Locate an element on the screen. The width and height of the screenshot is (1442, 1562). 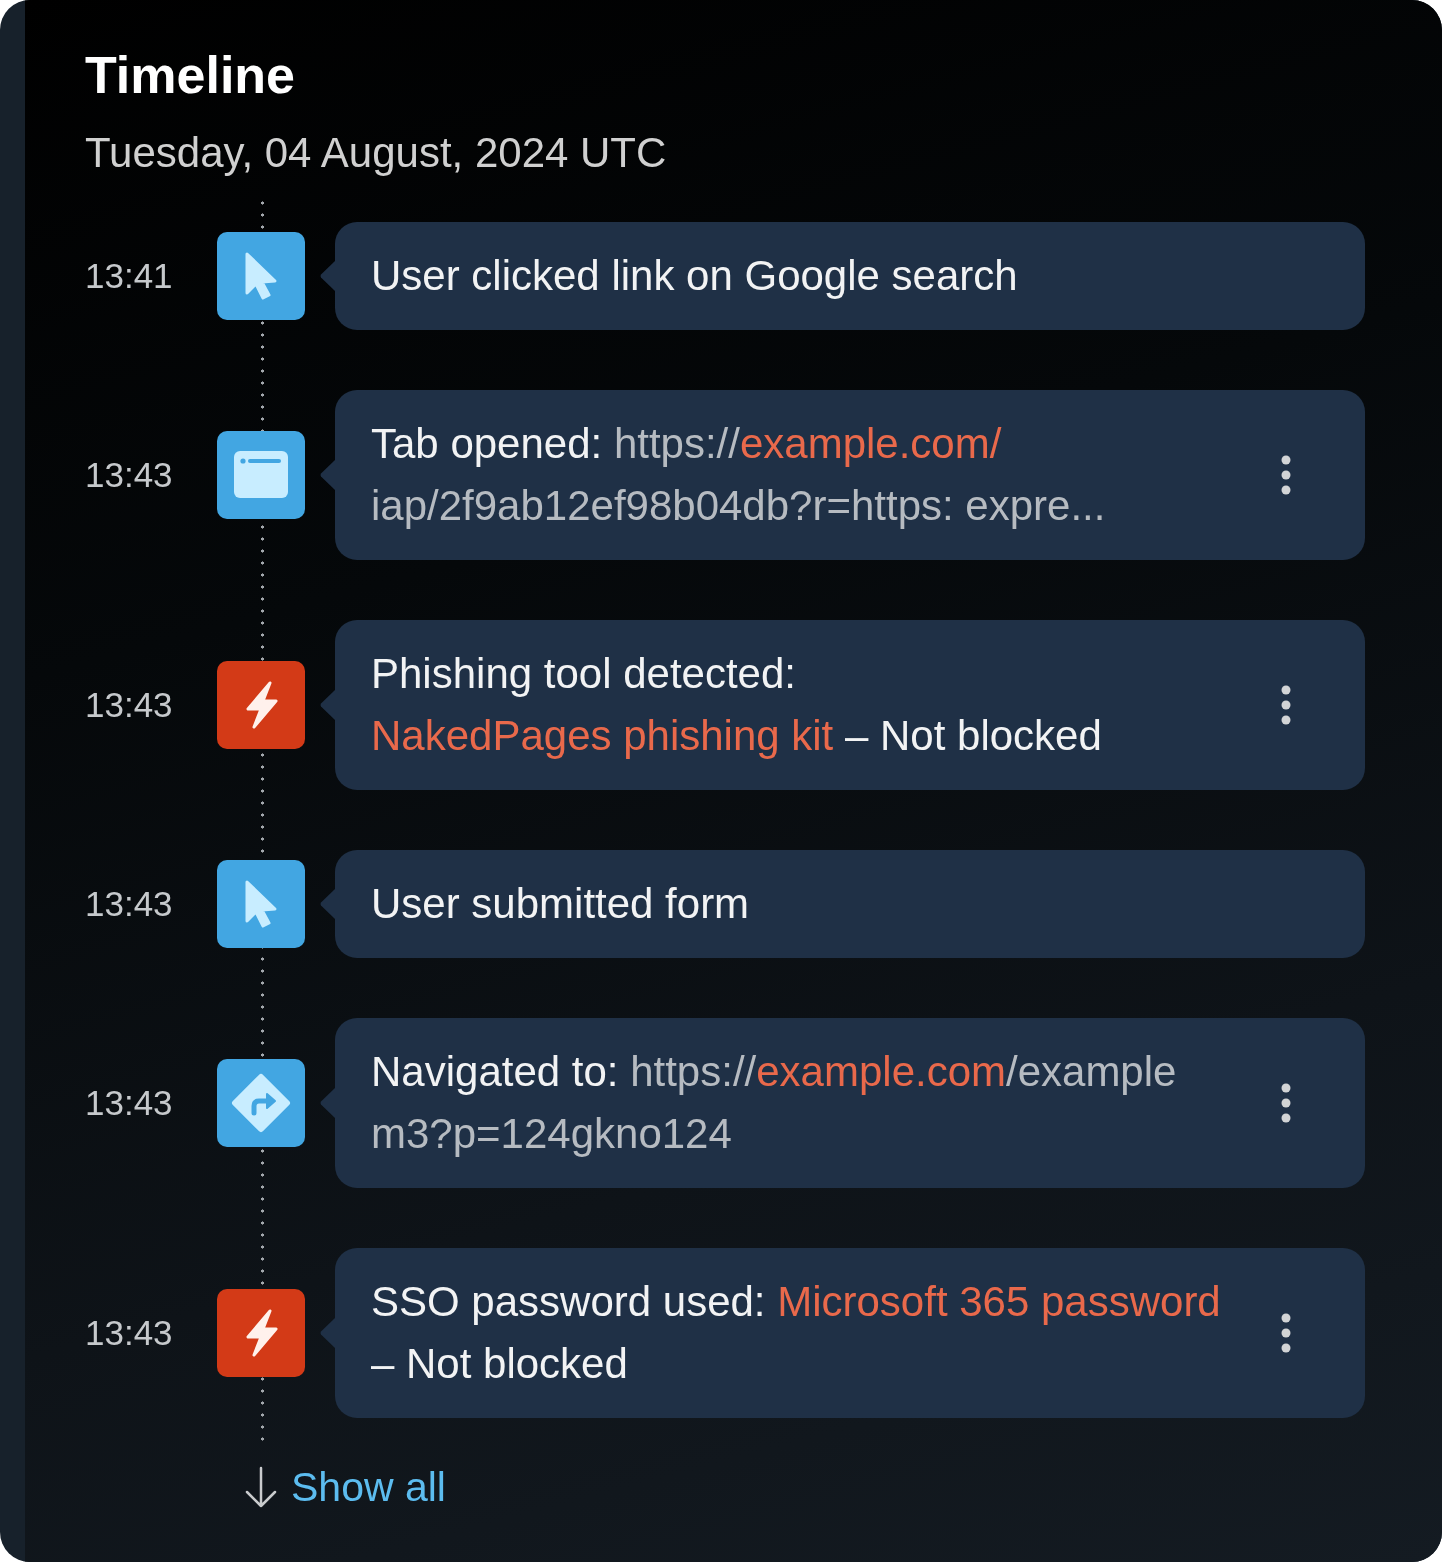
arrow-down-icon is located at coordinates (261, 1487).